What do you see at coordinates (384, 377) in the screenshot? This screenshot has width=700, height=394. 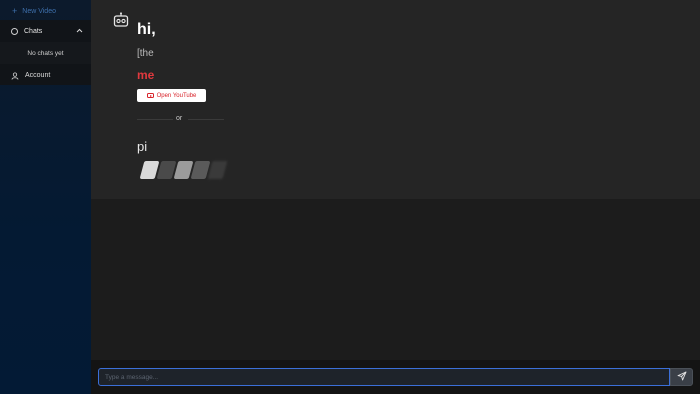 I see `message-input` at bounding box center [384, 377].